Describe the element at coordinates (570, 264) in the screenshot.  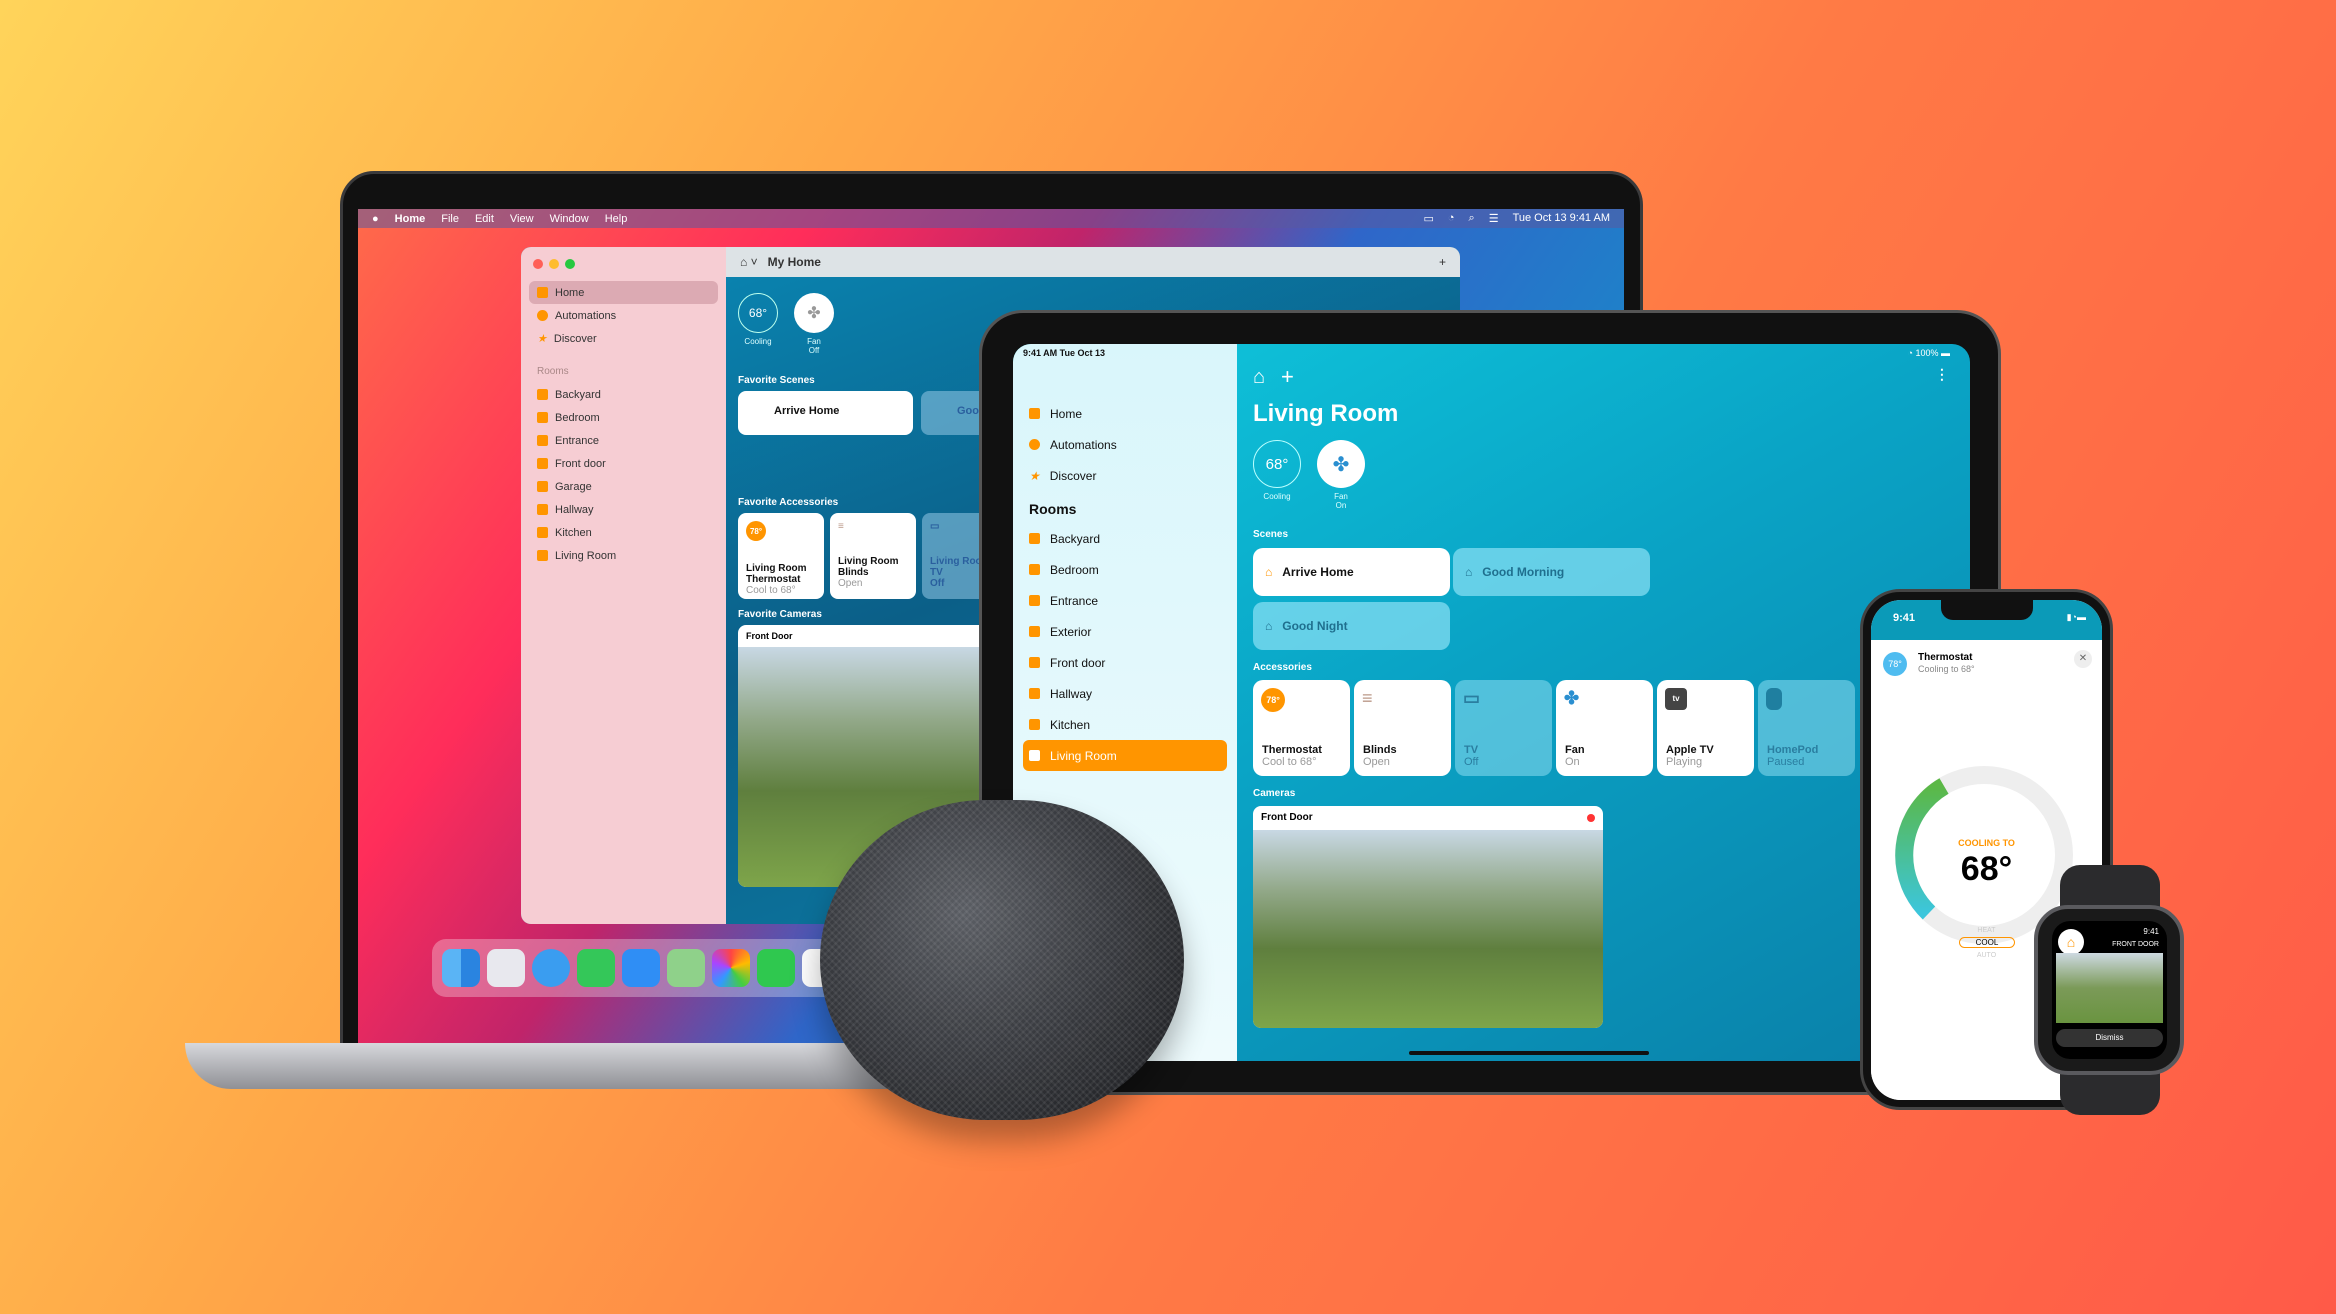
I see `zoom-button` at that location.